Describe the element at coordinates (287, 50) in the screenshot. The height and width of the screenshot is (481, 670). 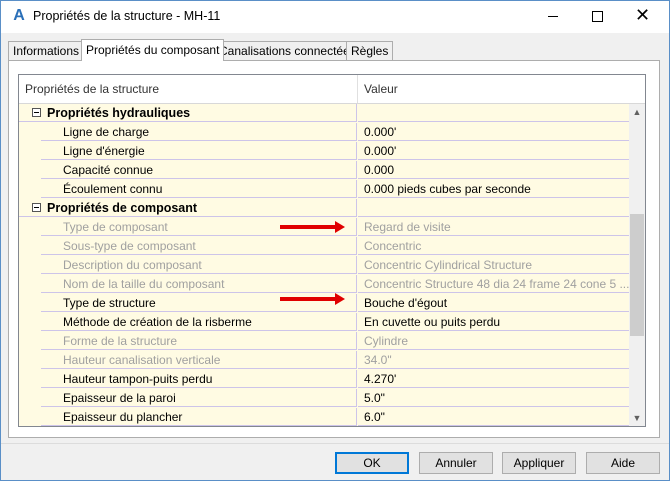
I see `tab-canalisations-connectees: Canalisations connectées` at that location.